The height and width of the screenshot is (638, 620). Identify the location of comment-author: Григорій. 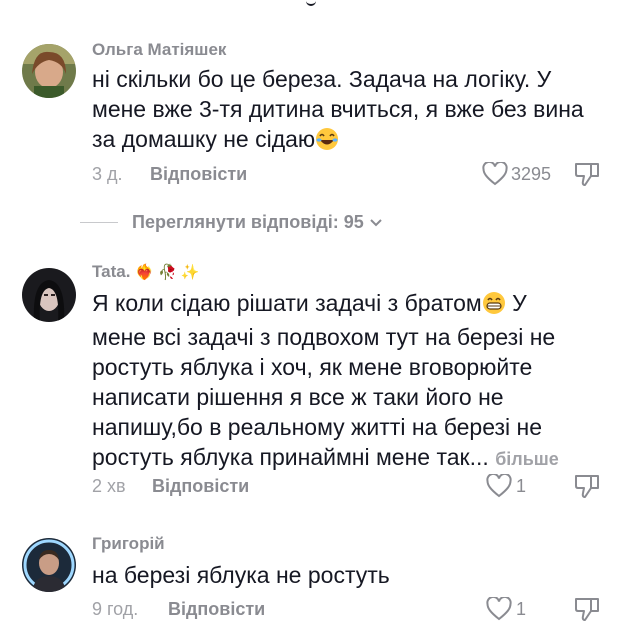
(128, 544).